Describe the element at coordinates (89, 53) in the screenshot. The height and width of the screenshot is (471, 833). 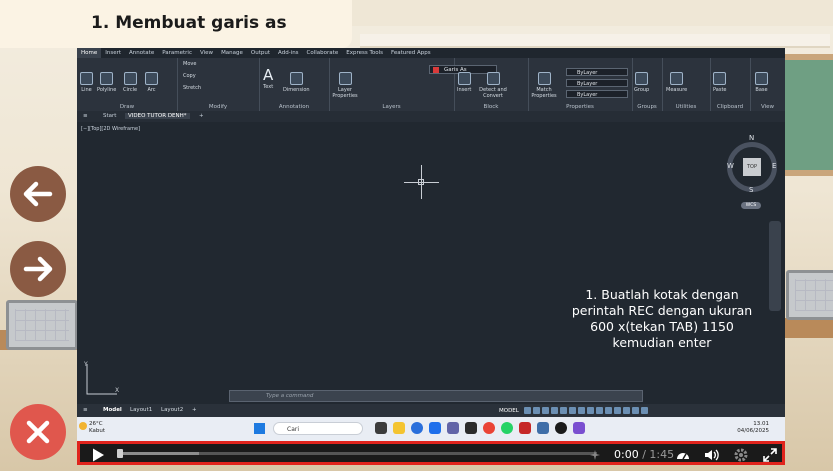
I see `ribbon-tab: Home` at that location.